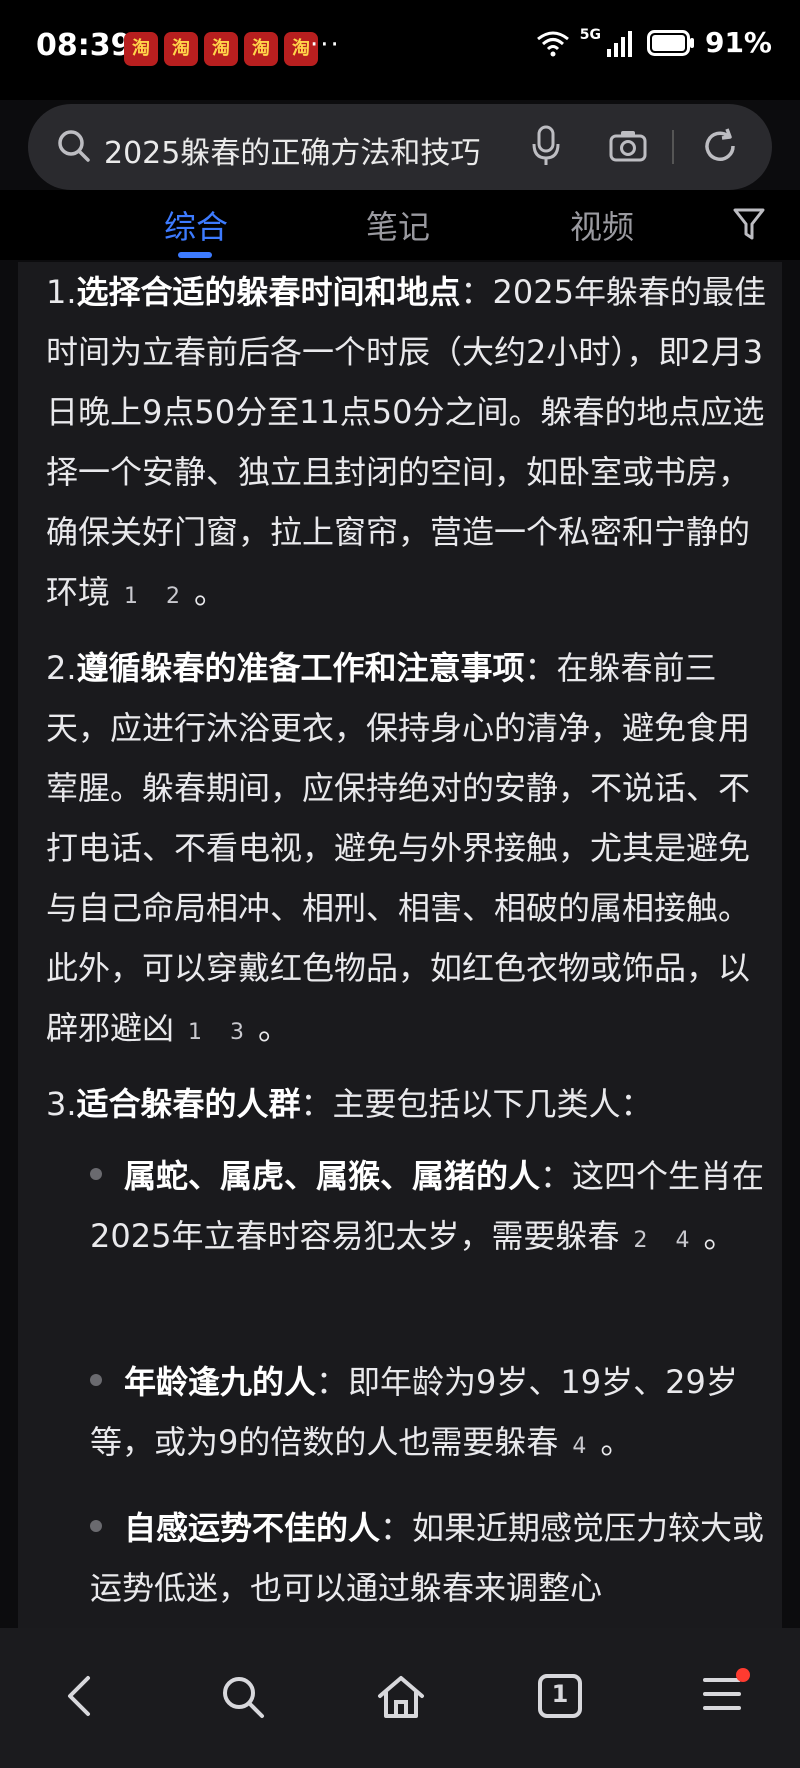 The width and height of the screenshot is (800, 1768). Describe the element at coordinates (84, 45) in the screenshot. I see `status-time: 08:39` at that location.